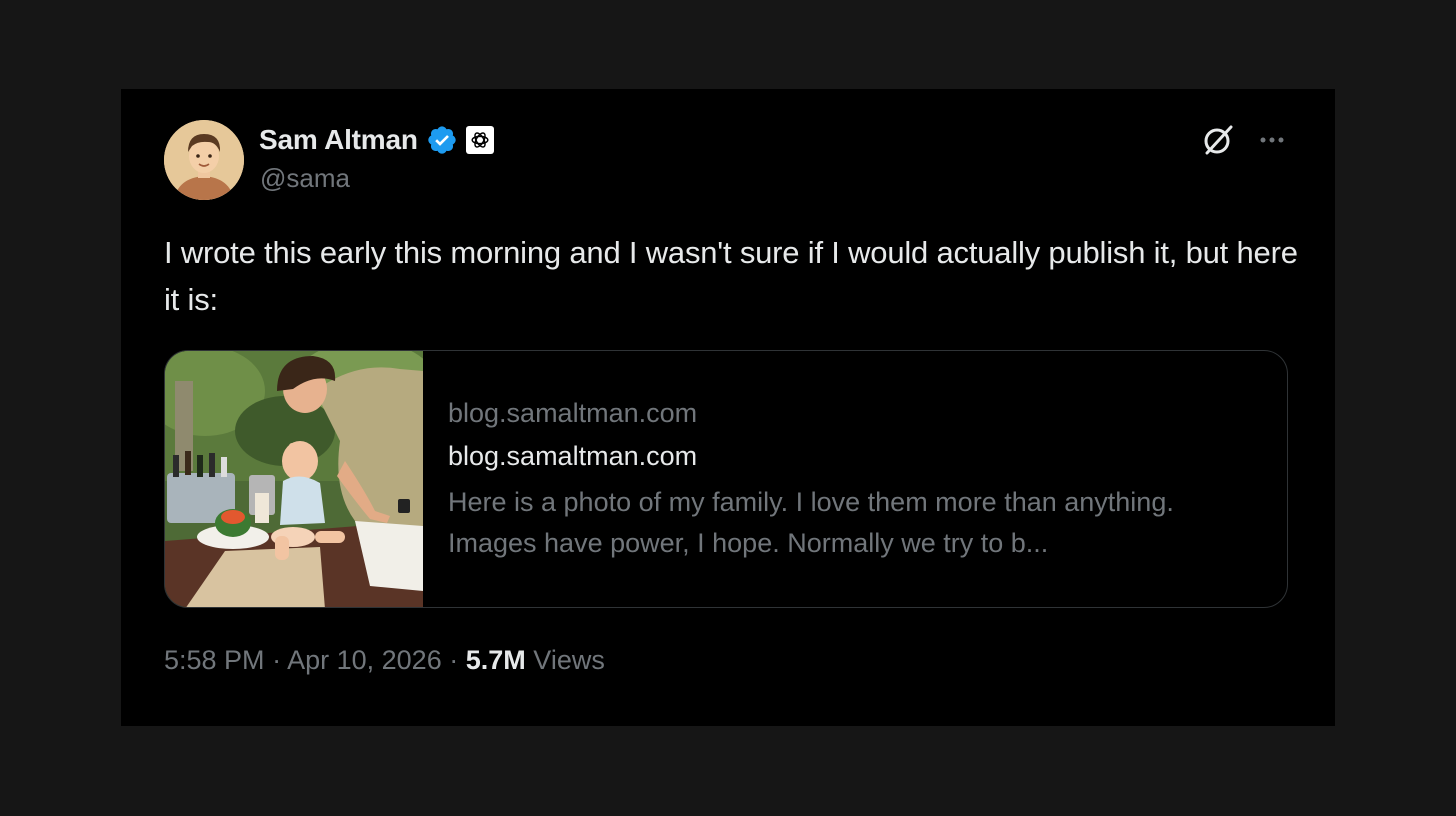 This screenshot has height=816, width=1456. Describe the element at coordinates (573, 456) in the screenshot. I see `link-title: blog.samaltman.com` at that location.